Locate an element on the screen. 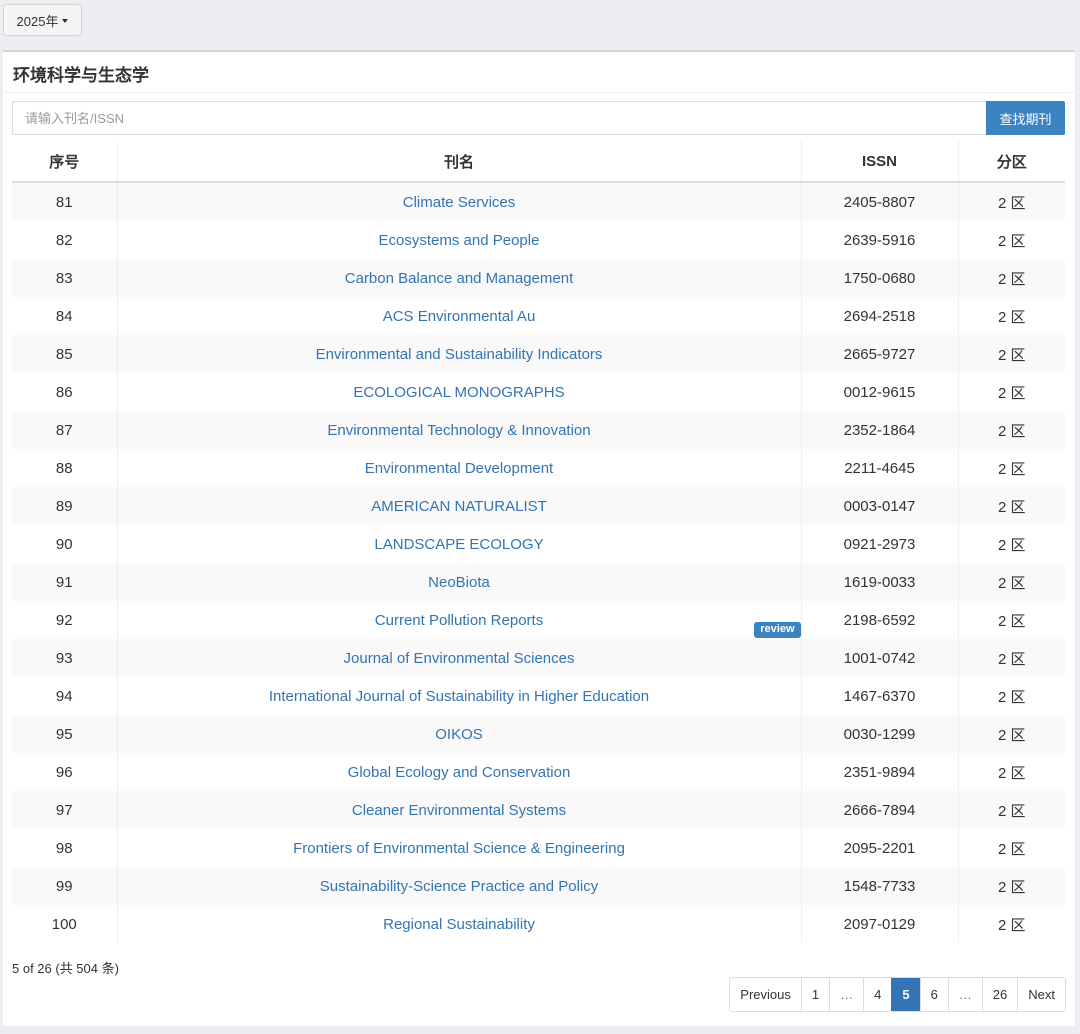 The width and height of the screenshot is (1080, 1034). pagination-info: 5 of 26 (共 504 条) is located at coordinates (65, 968).